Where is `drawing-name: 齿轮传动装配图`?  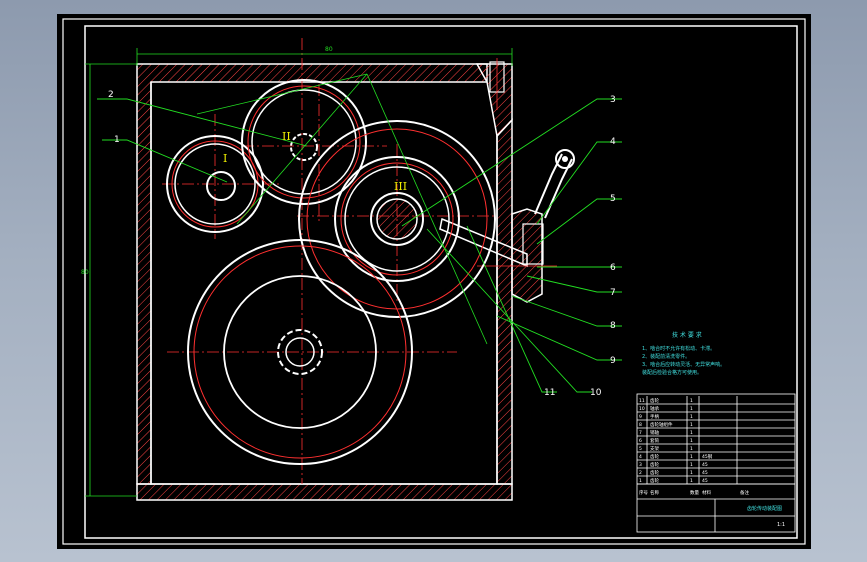
drawing-name: 齿轮传动装配图 is located at coordinates (764, 508).